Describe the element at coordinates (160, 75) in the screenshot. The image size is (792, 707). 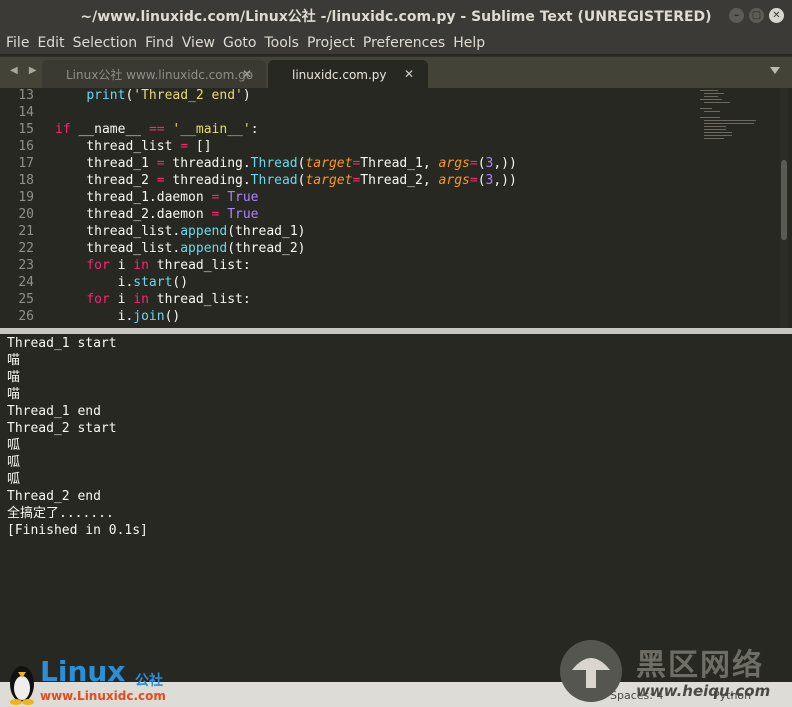
I see `tab-label: Linux公社 www.linuxidc.com.go` at that location.